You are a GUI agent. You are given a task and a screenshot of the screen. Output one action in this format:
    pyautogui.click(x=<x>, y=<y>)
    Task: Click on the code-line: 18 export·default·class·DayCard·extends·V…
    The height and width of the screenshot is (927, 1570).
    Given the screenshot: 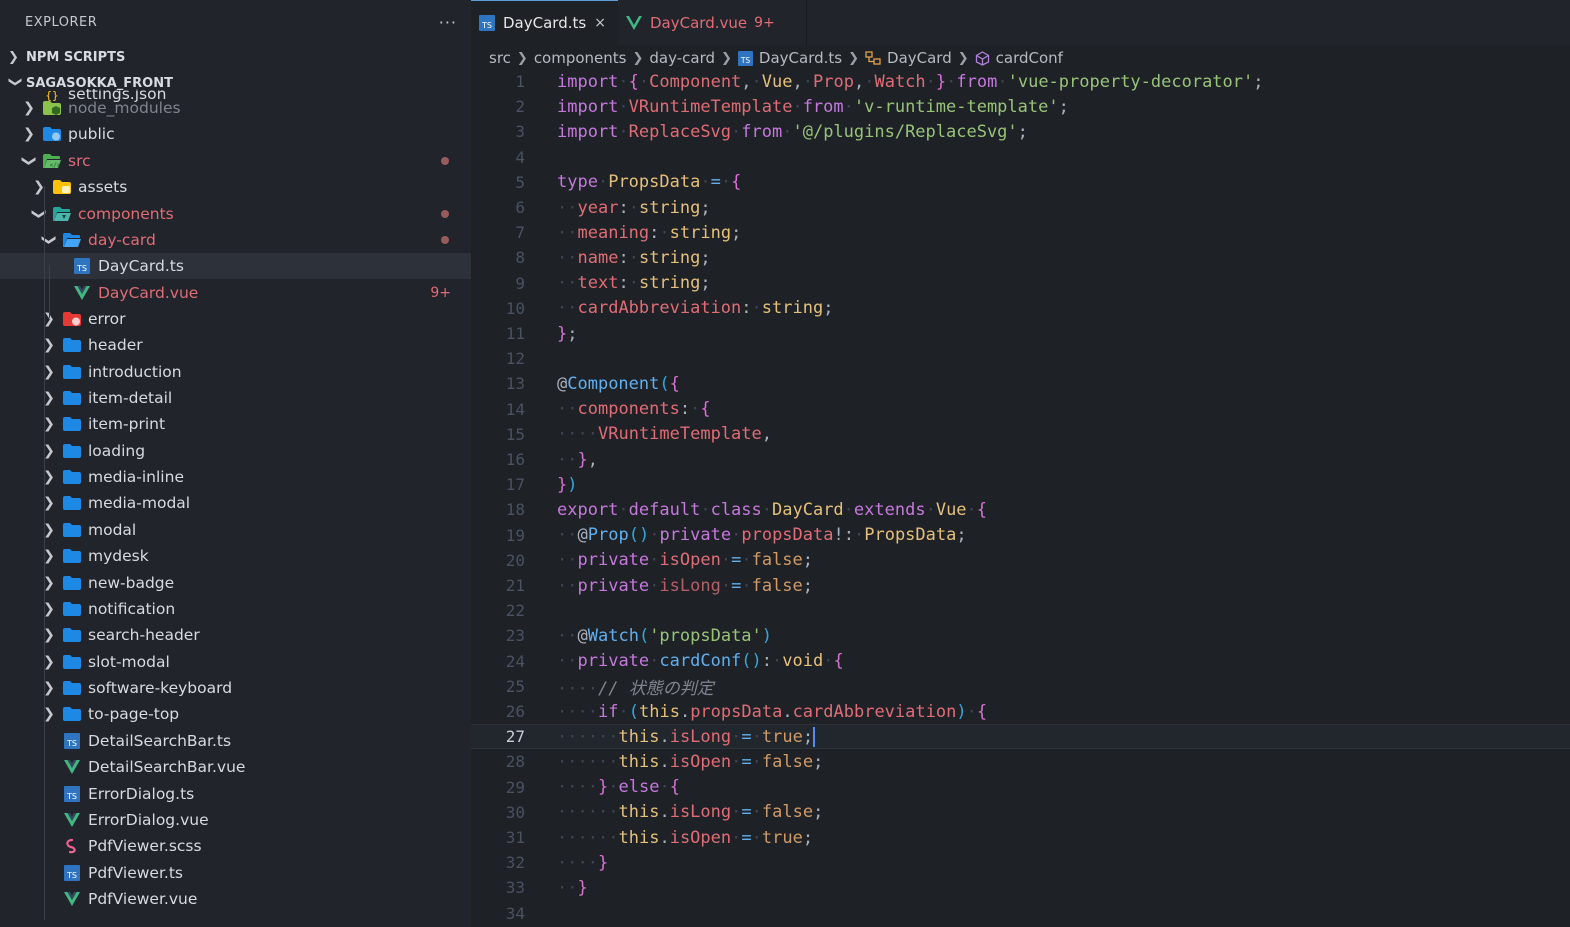 What is the action you would take?
    pyautogui.click(x=1020, y=509)
    